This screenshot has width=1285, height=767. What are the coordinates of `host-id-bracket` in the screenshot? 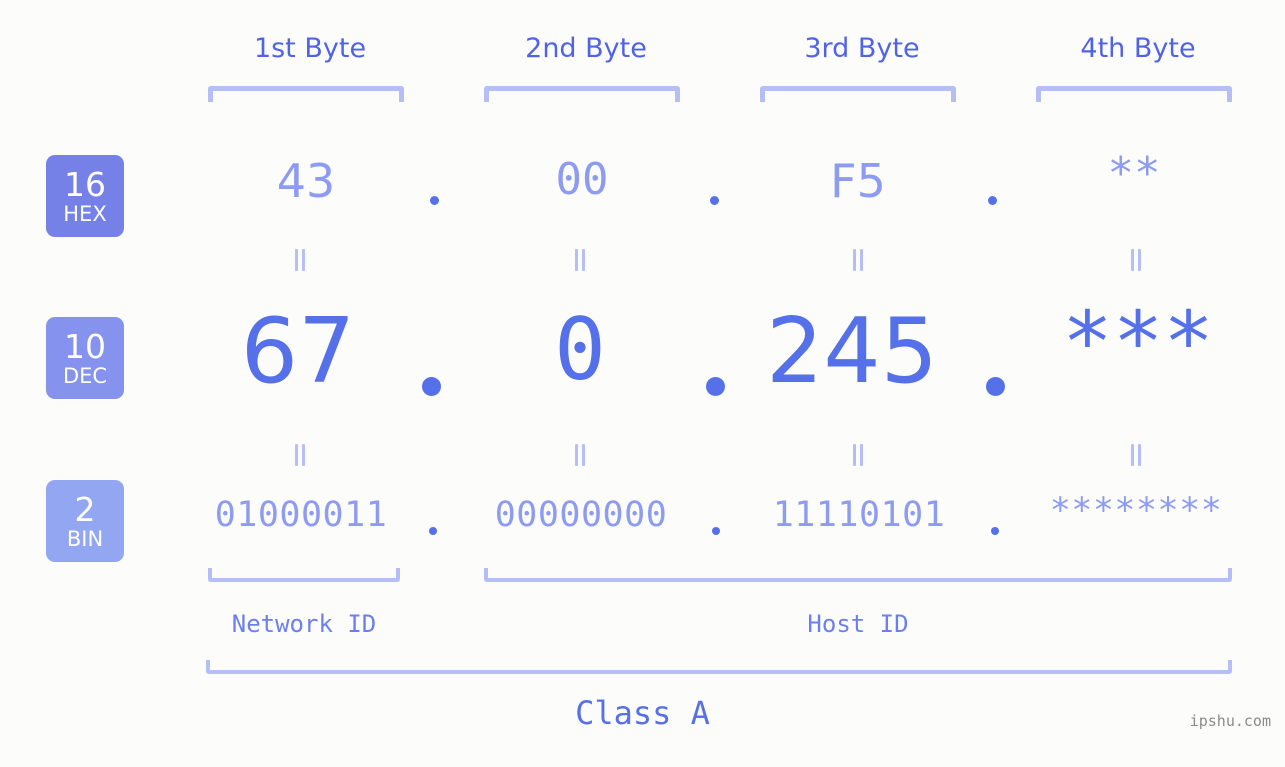 It's located at (858, 575).